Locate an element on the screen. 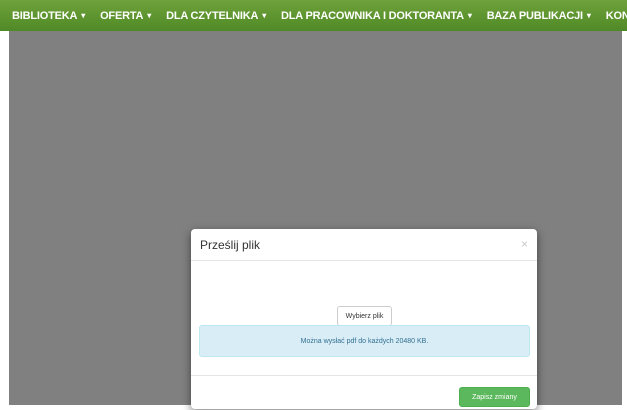  save-changes-button: Zapisz zmiany is located at coordinates (494, 397).